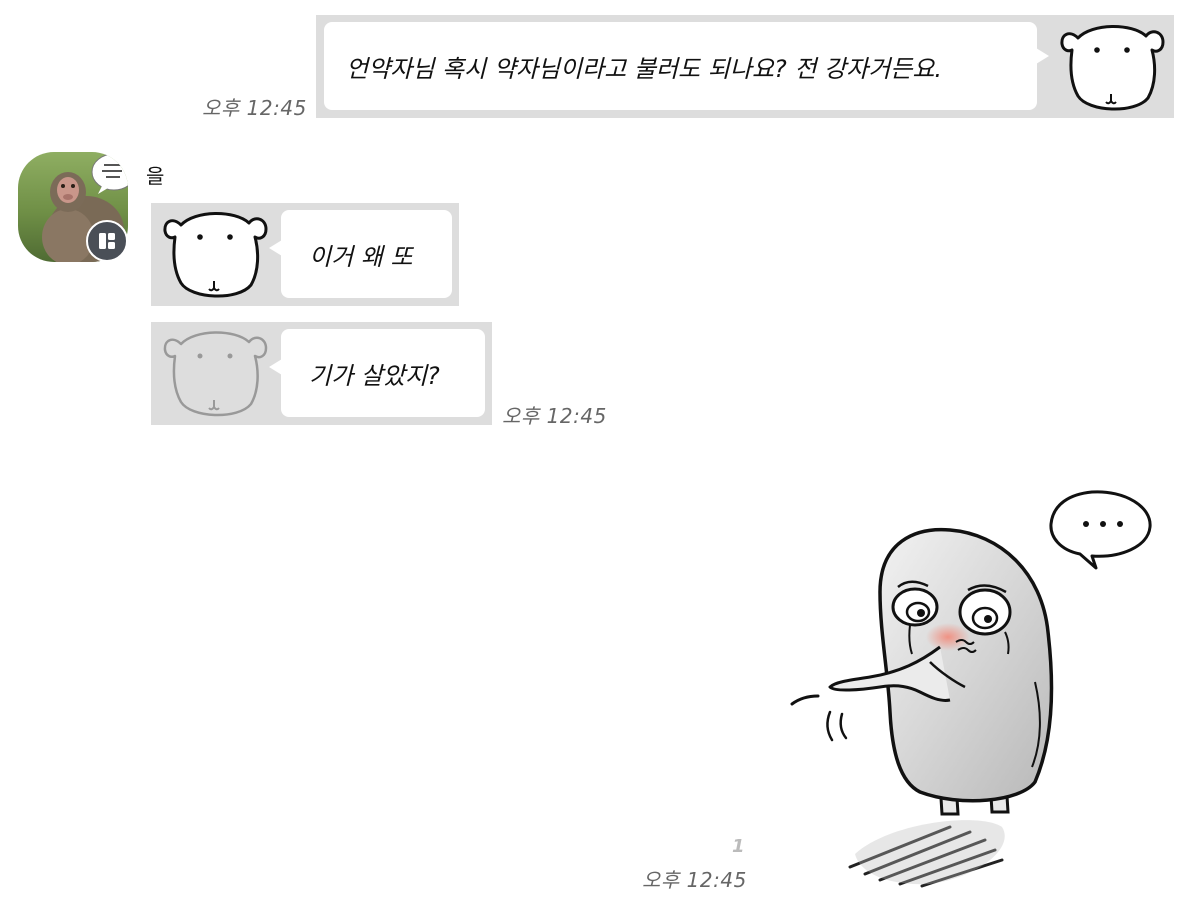  I want to click on message-text: 언약자님 혹시 약자님이라고 불러도 되나요? 전 강자거든요., so click(644, 68).